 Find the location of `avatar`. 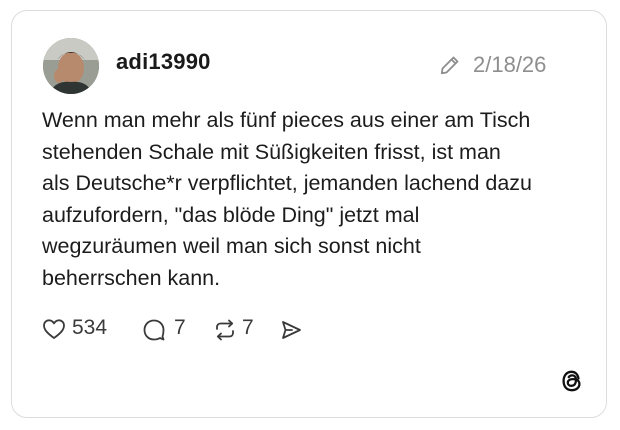

avatar is located at coordinates (71, 66).